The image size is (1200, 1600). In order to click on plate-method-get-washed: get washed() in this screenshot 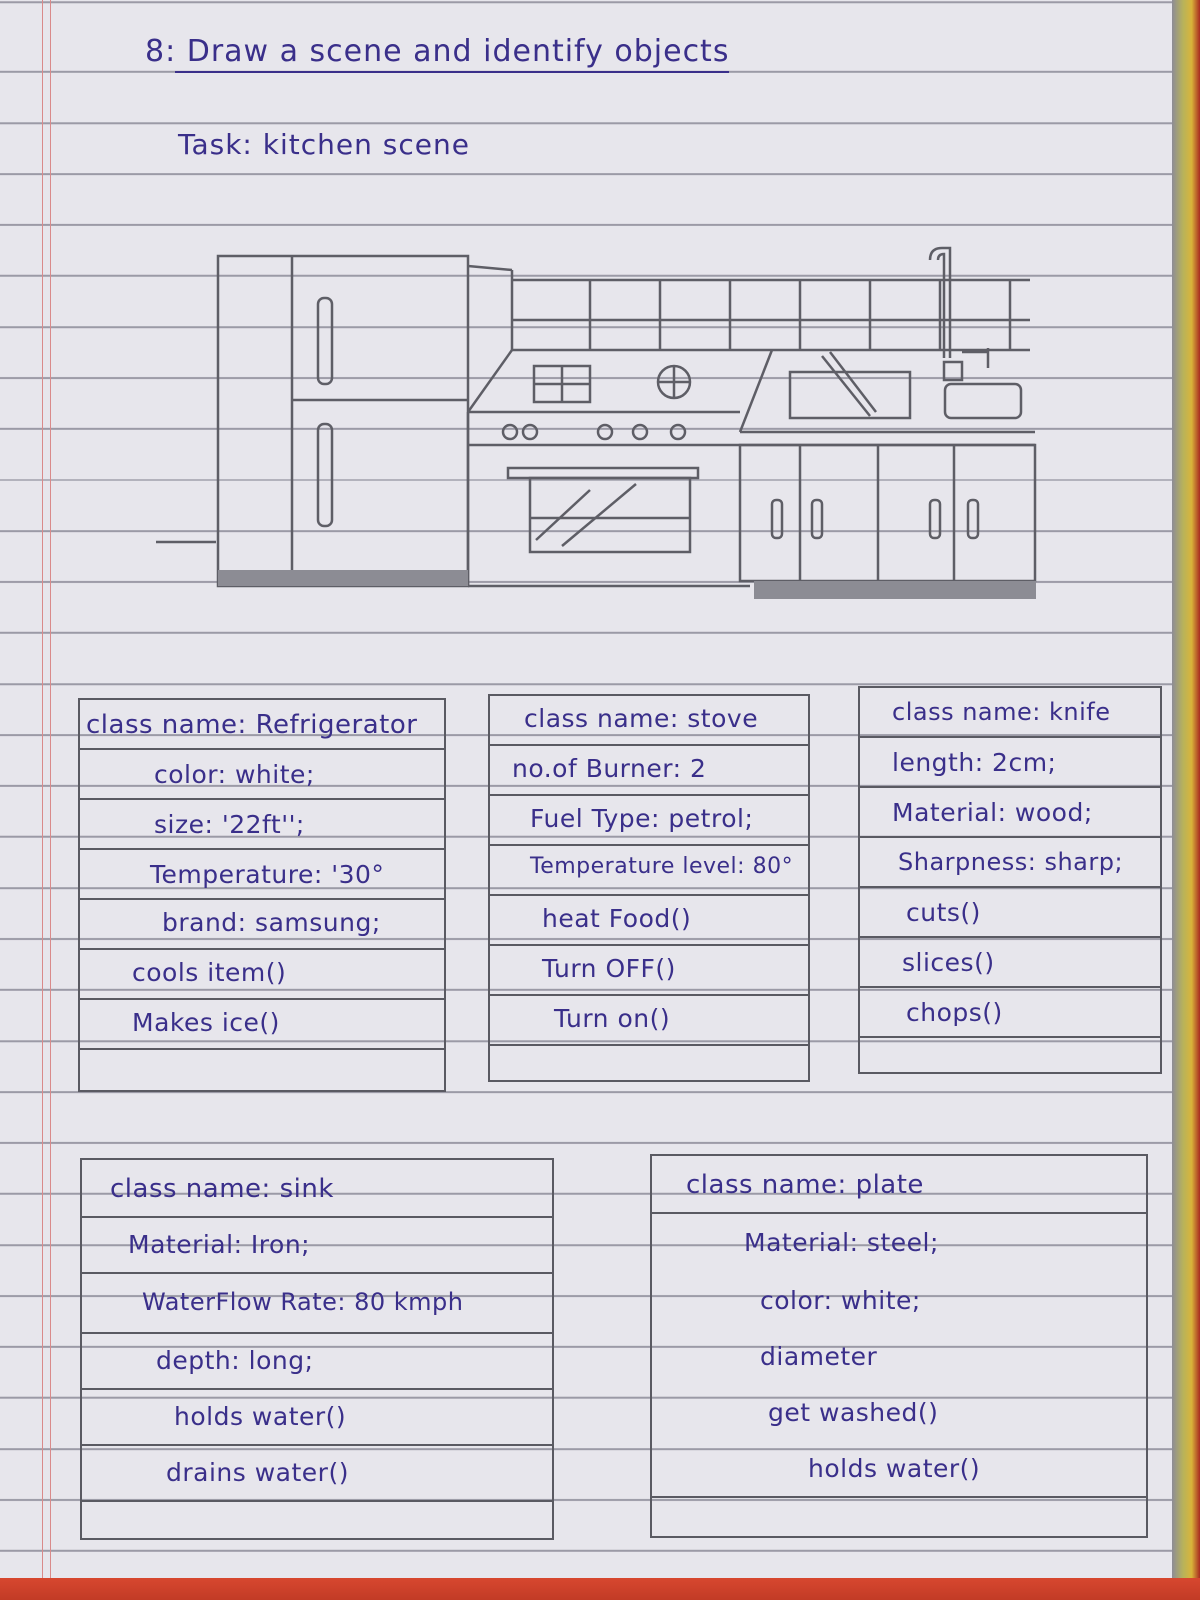, I will do `click(853, 1412)`.